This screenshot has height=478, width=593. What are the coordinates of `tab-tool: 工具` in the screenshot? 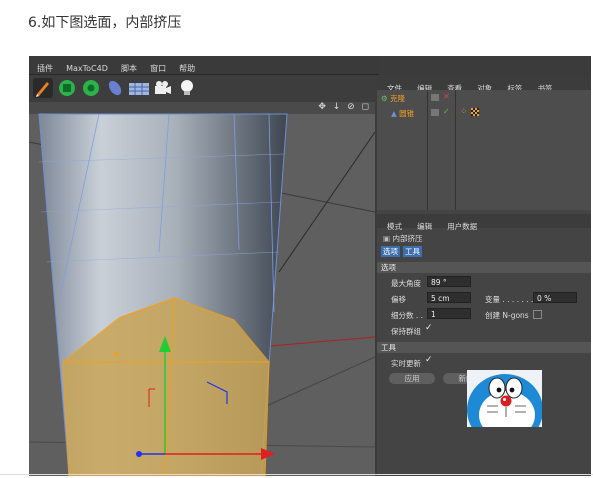 It's located at (412, 251).